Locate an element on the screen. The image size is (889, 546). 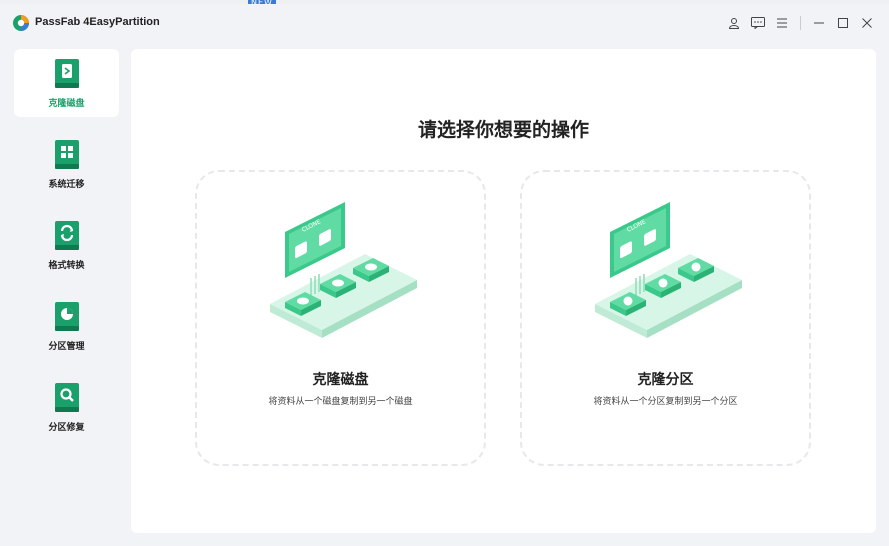
clone-disk-illustration: CLONE is located at coordinates (343, 270).